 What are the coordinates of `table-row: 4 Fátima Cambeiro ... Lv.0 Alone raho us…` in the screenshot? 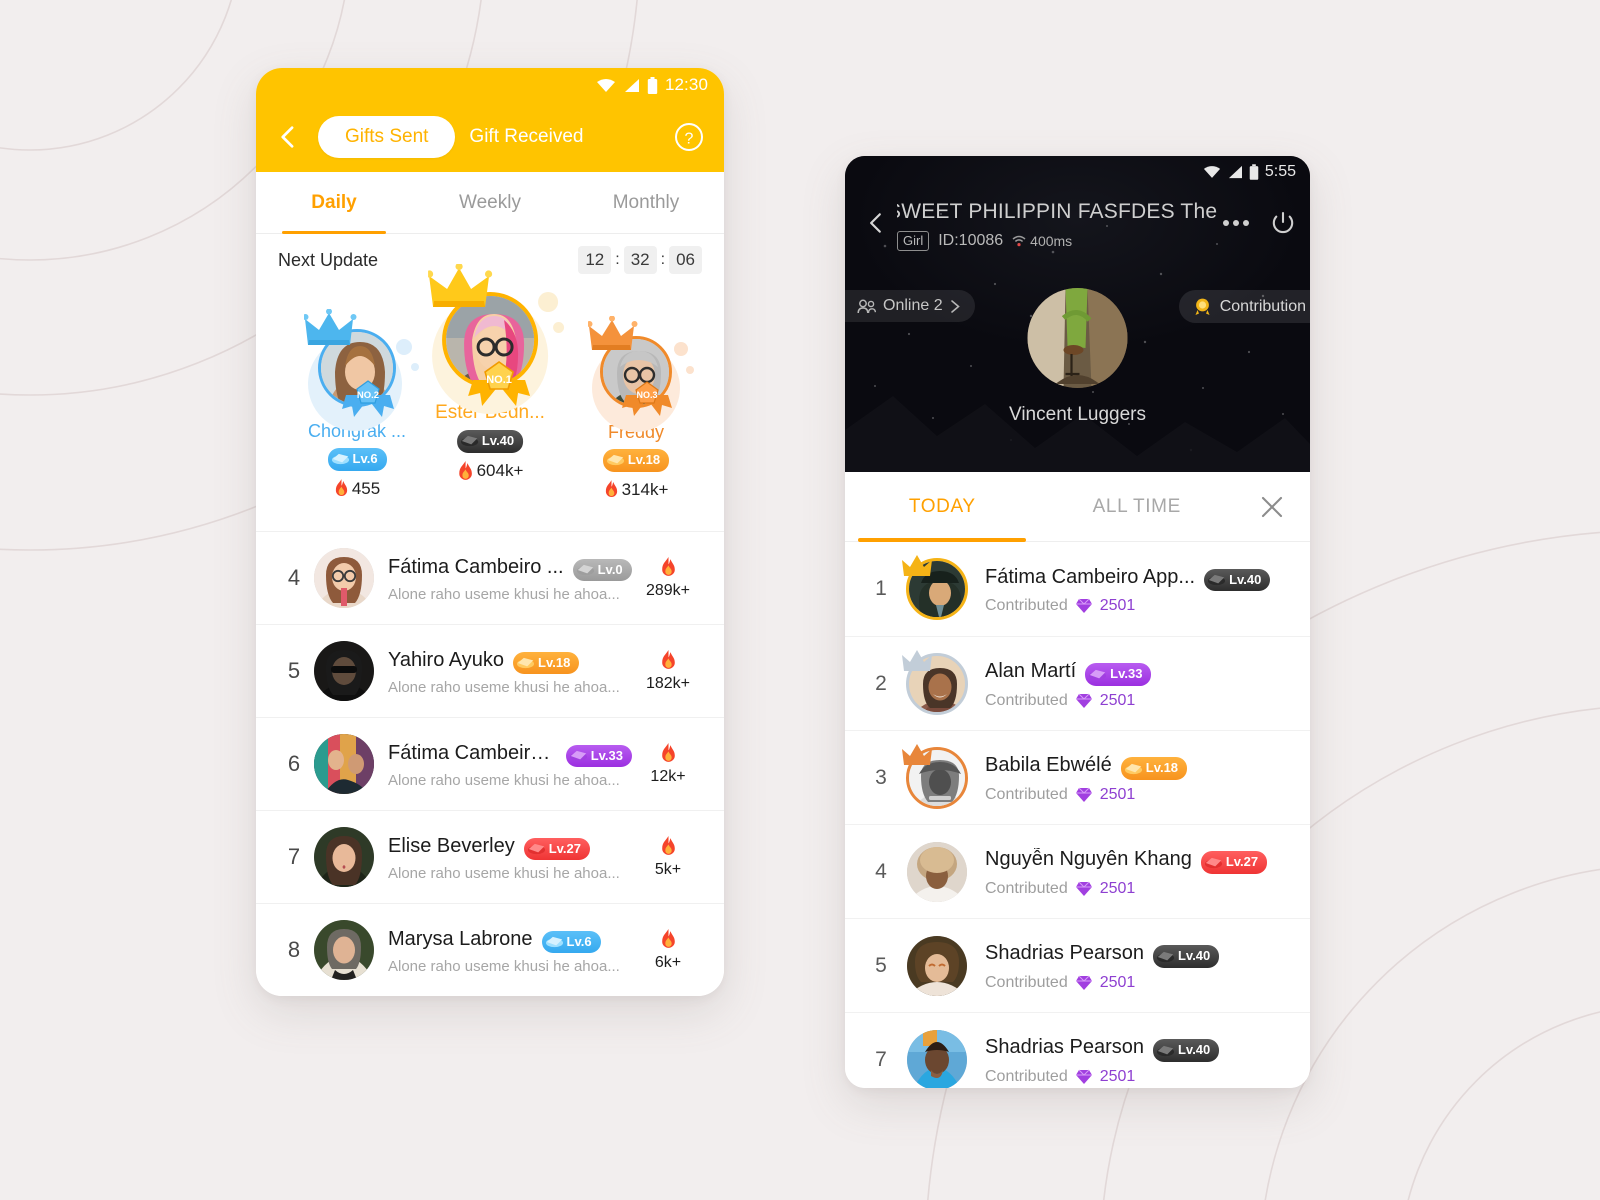 It's located at (490, 577).